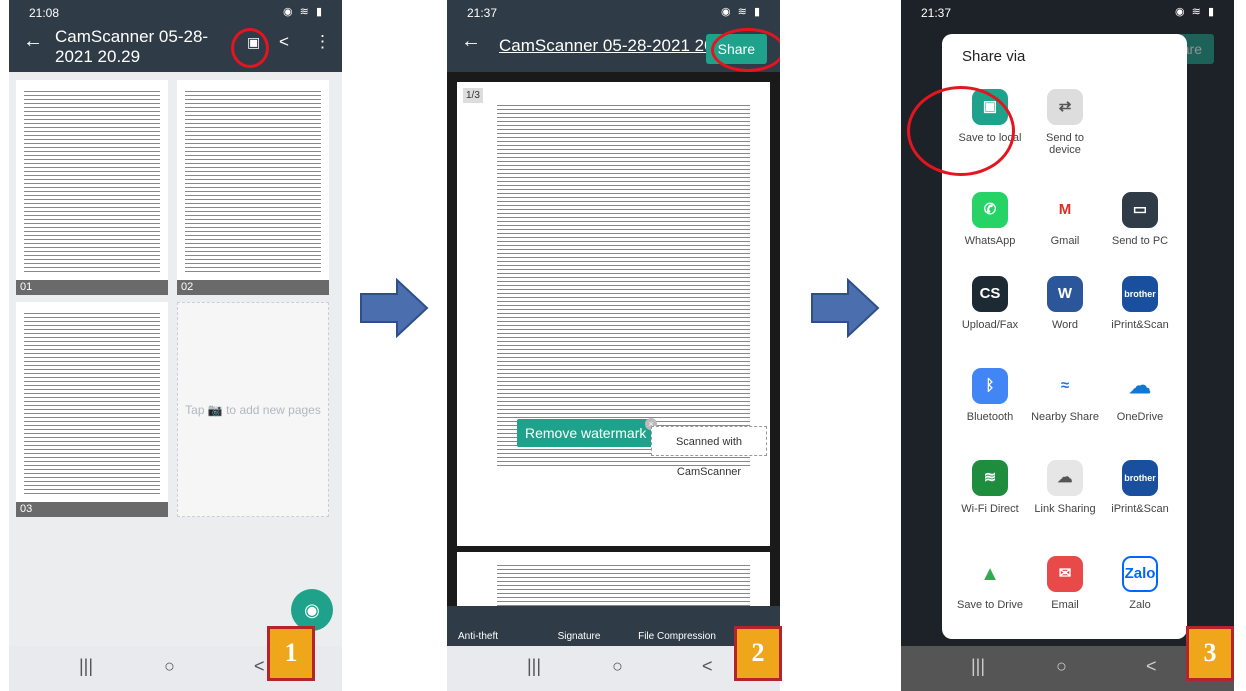 The width and height of the screenshot is (1246, 691). Describe the element at coordinates (284, 42) in the screenshot. I see `share-icon: <` at that location.